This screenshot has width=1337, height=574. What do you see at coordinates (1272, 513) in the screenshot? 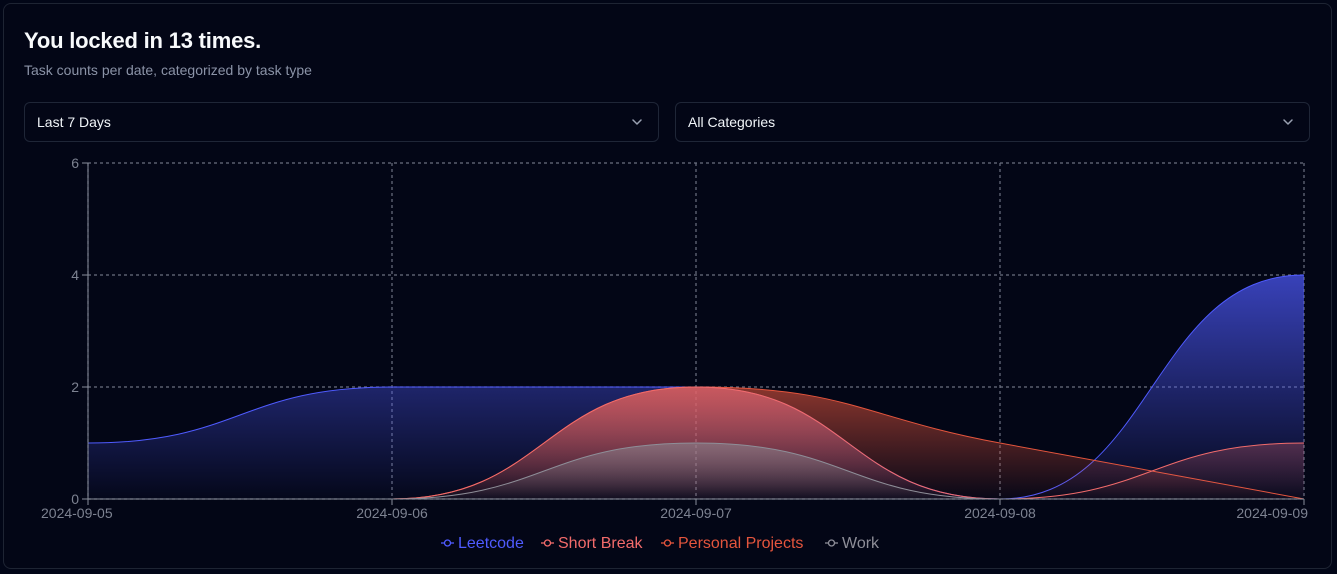
I see `x-tick-label: 2024-09-09` at bounding box center [1272, 513].